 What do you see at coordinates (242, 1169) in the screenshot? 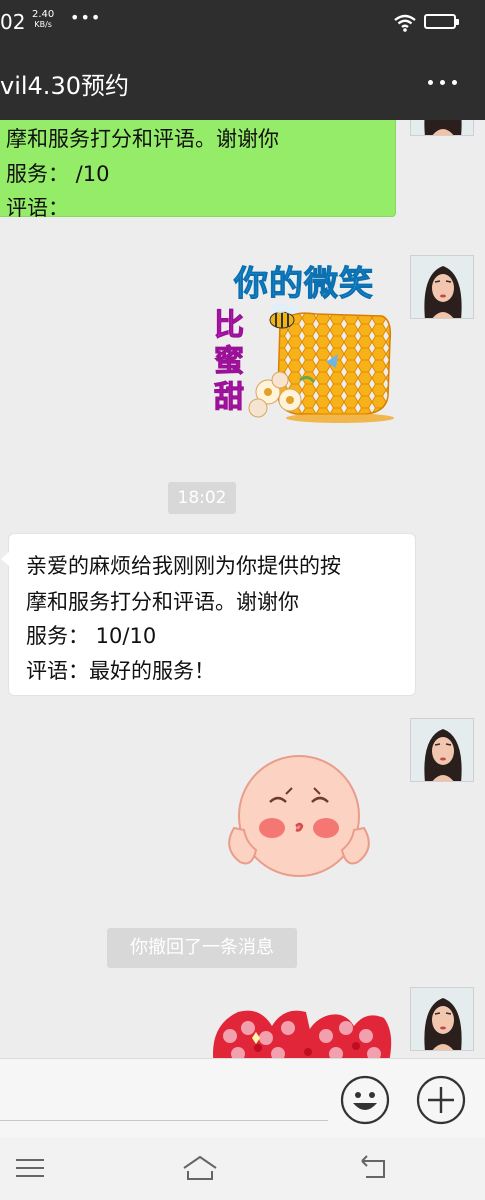
I see `system-navigation-bar` at bounding box center [242, 1169].